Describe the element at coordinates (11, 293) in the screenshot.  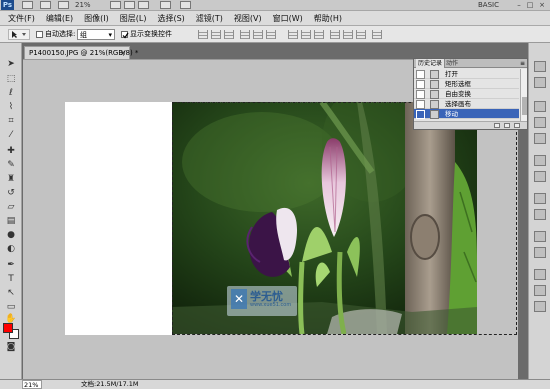
I see `path-select-icon: ↖` at that location.